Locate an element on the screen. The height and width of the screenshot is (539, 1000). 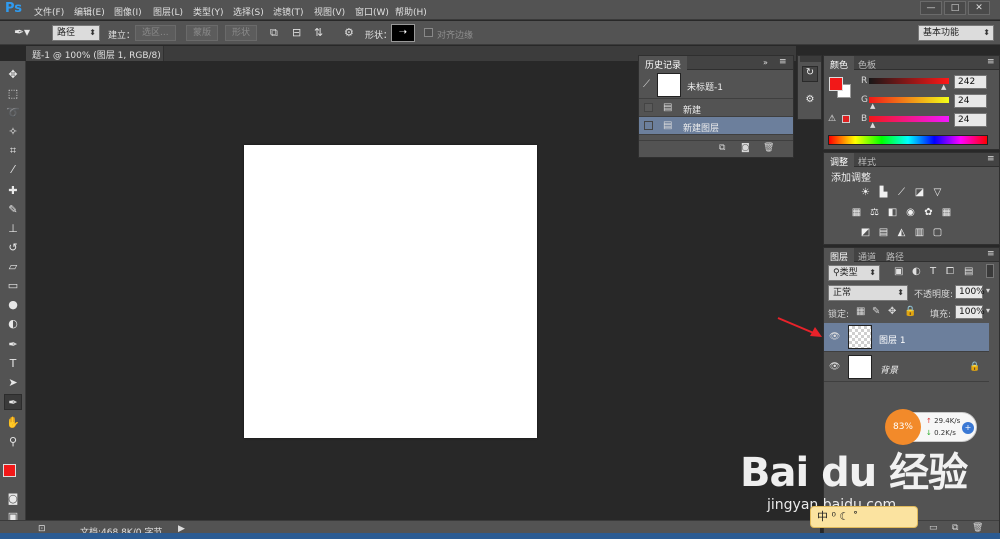
tab-channels: 通道 is located at coordinates (867, 255).